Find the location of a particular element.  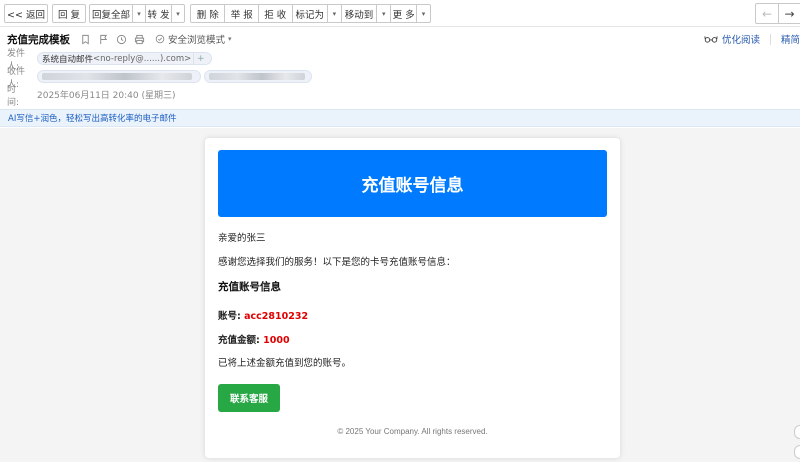

arrow-right-icon: → is located at coordinates (789, 13).